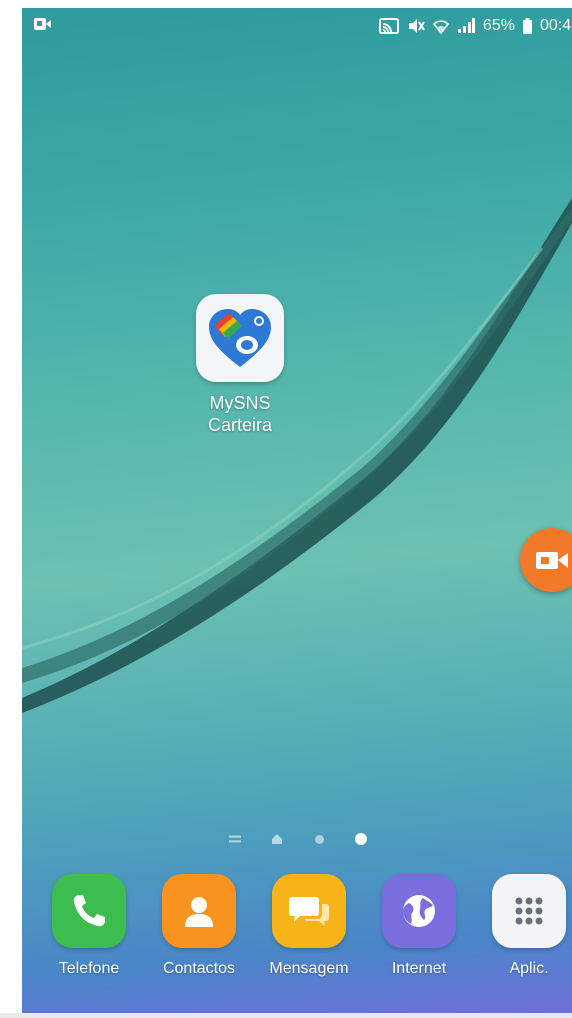 This screenshot has width=572, height=1018. What do you see at coordinates (199, 968) in the screenshot?
I see `dock-label: Contactos` at bounding box center [199, 968].